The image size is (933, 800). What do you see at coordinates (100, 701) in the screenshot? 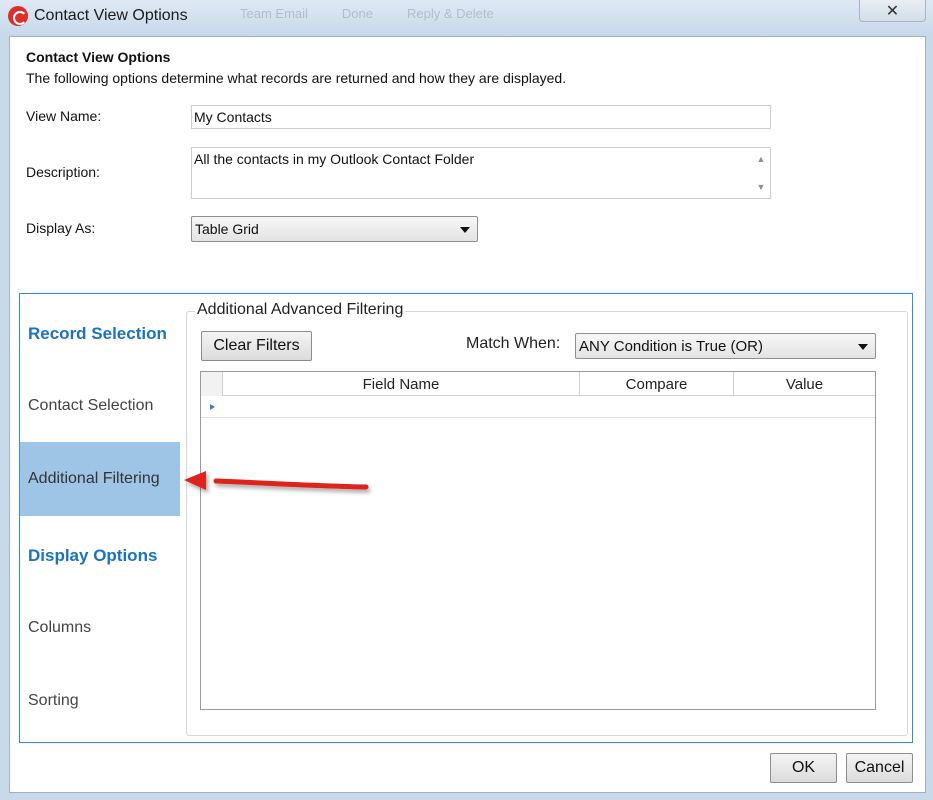
I see `nav-sorting: Sorting` at bounding box center [100, 701].